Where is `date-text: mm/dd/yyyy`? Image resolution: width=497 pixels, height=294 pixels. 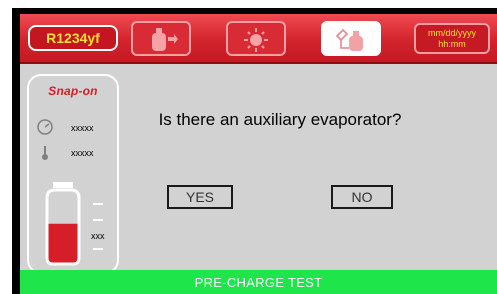
date-text: mm/dd/yyyy is located at coordinates (451, 32).